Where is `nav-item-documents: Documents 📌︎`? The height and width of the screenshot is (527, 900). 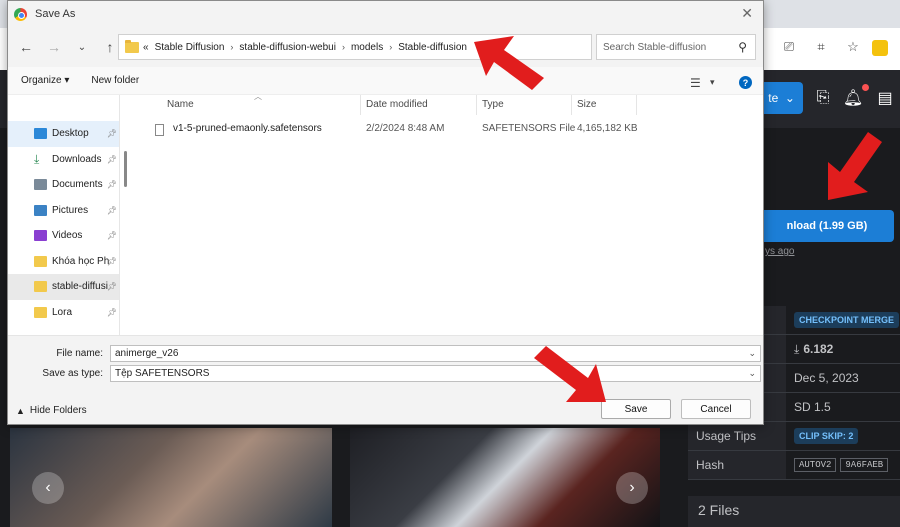 nav-item-documents: Documents 📌︎ is located at coordinates (63, 185).